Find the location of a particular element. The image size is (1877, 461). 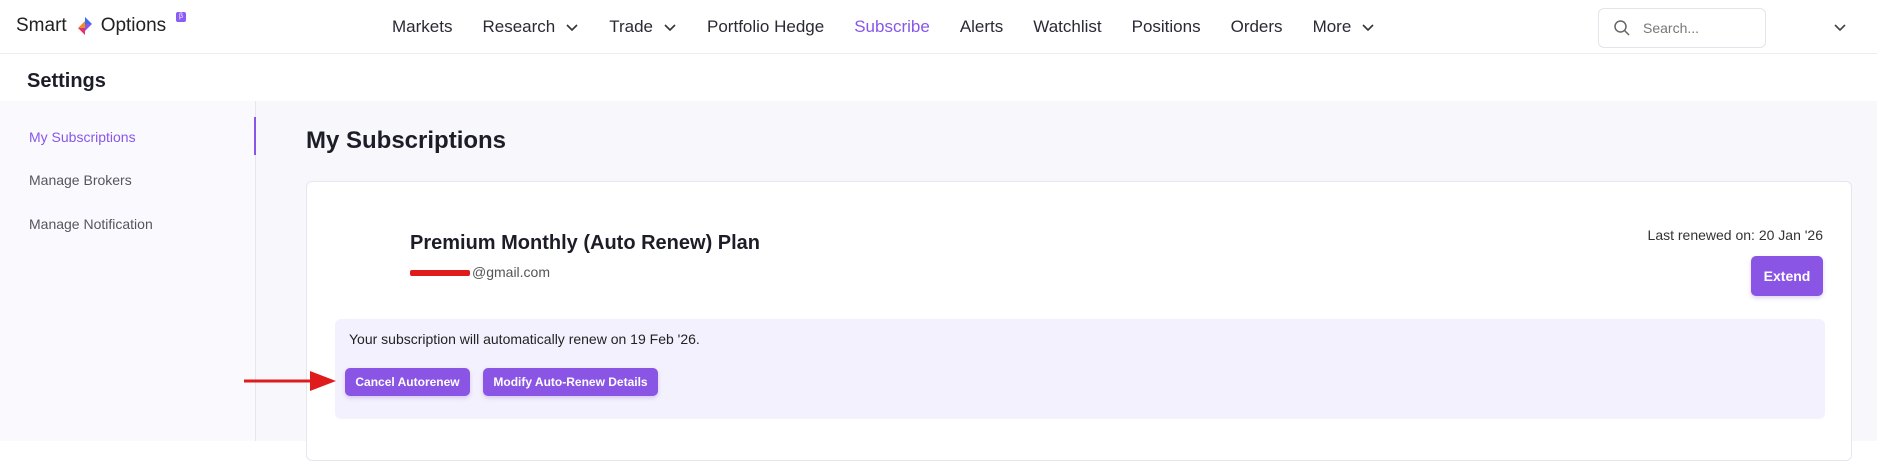

nav-subscribe: Subscribe is located at coordinates (892, 27).